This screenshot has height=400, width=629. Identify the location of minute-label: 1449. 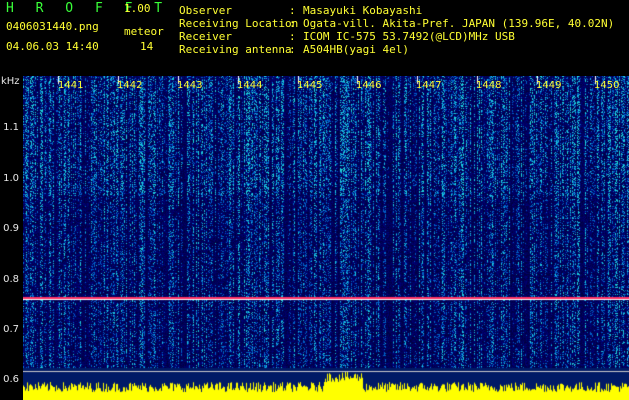
(549, 85).